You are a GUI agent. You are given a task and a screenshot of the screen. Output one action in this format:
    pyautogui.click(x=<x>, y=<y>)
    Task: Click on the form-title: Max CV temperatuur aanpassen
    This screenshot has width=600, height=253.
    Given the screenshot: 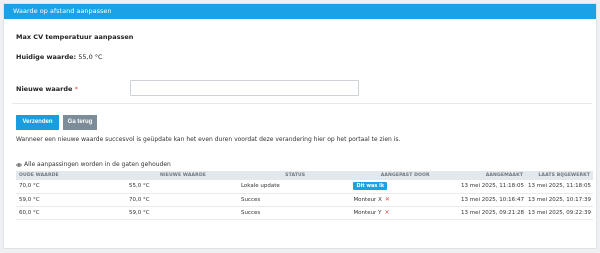 What is the action you would take?
    pyautogui.click(x=75, y=37)
    